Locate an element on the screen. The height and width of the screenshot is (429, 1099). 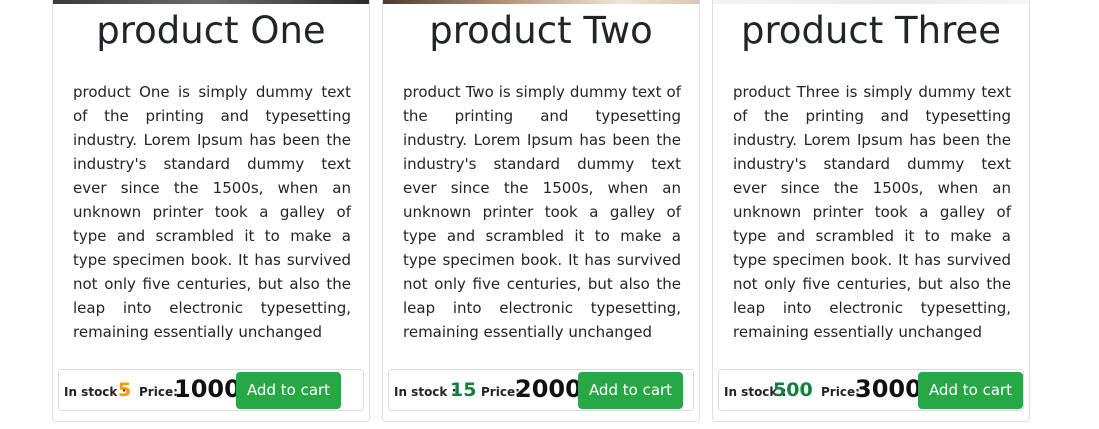
stock-label: In stock : is located at coordinates (425, 392).